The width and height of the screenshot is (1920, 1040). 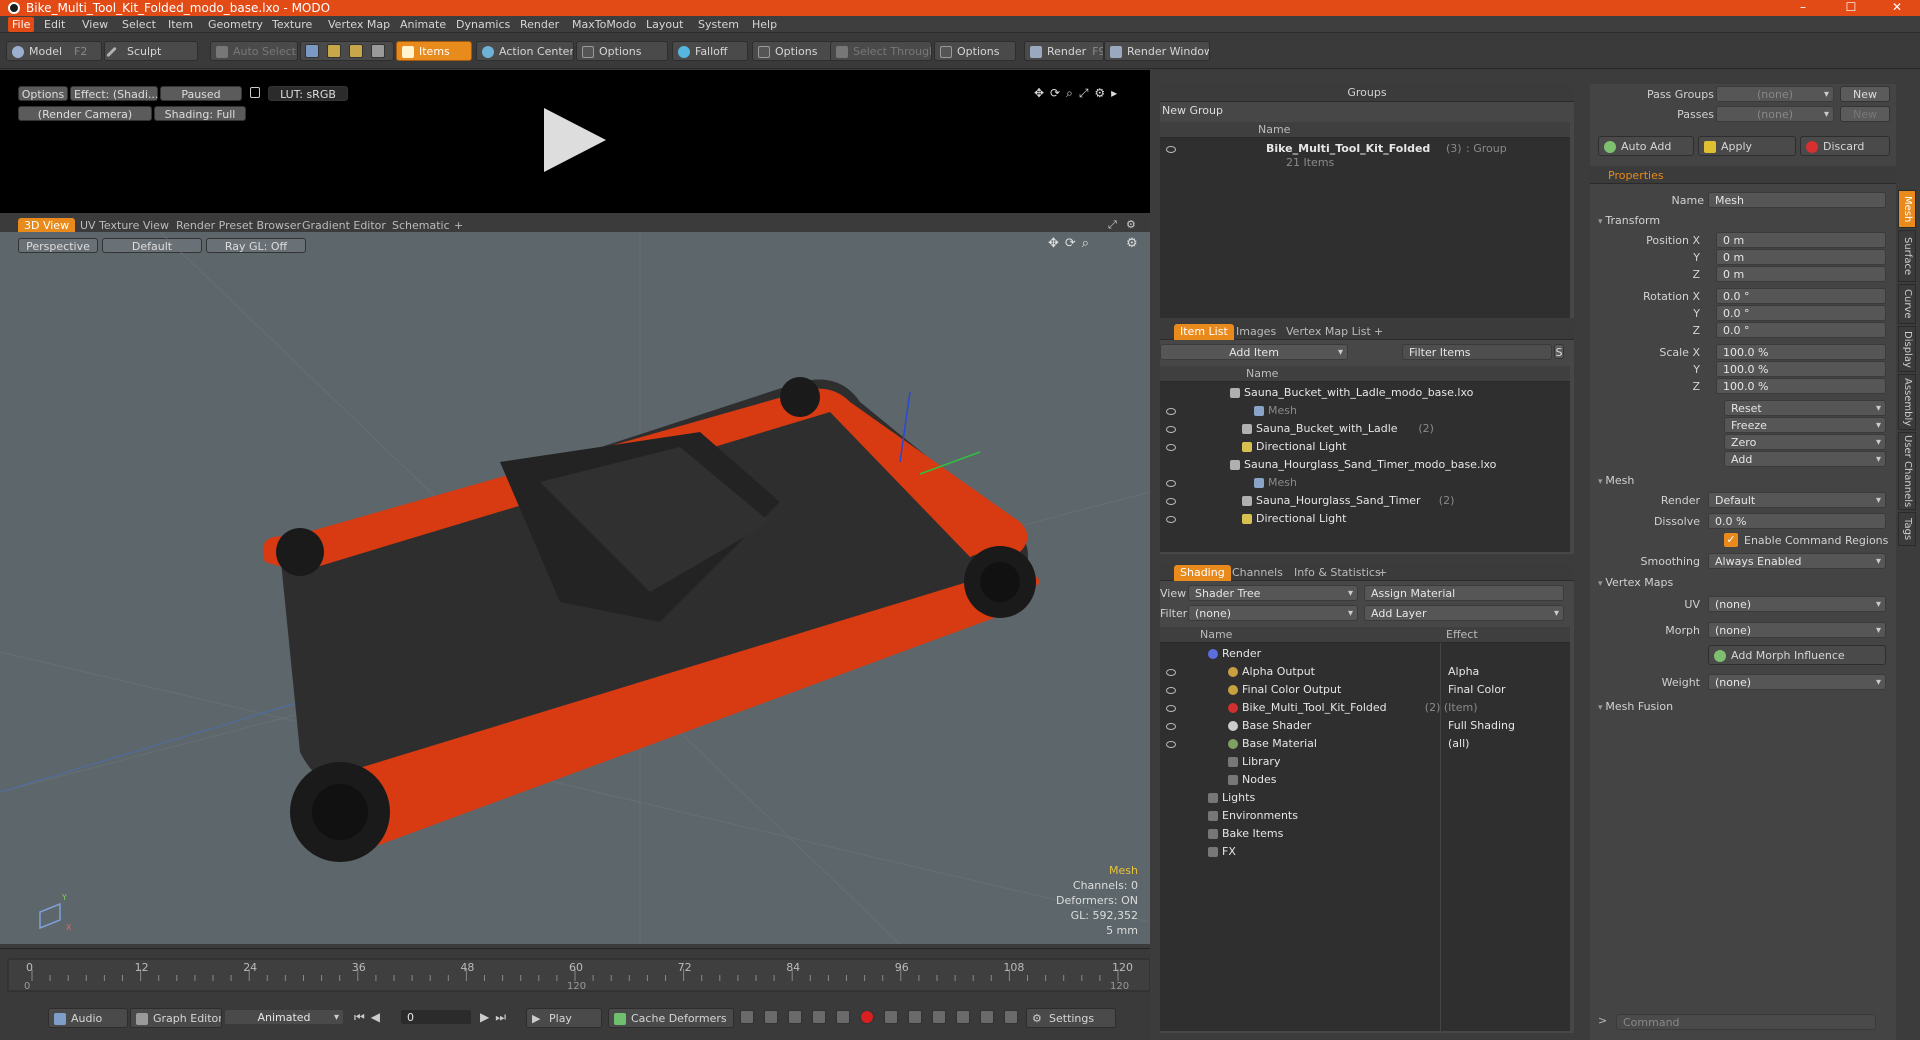 I want to click on weight-dropdown: (none), so click(x=1797, y=682).